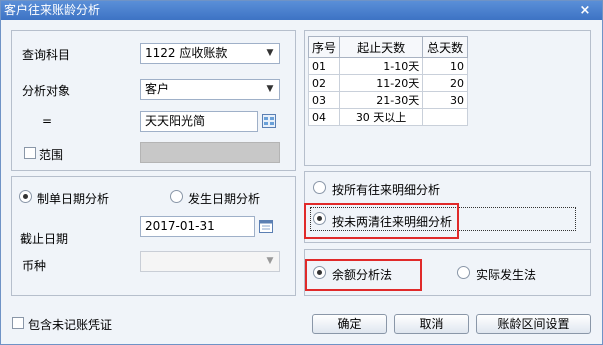  What do you see at coordinates (533, 324) in the screenshot?
I see `aging-settings-button: 账龄区间设置` at bounding box center [533, 324].